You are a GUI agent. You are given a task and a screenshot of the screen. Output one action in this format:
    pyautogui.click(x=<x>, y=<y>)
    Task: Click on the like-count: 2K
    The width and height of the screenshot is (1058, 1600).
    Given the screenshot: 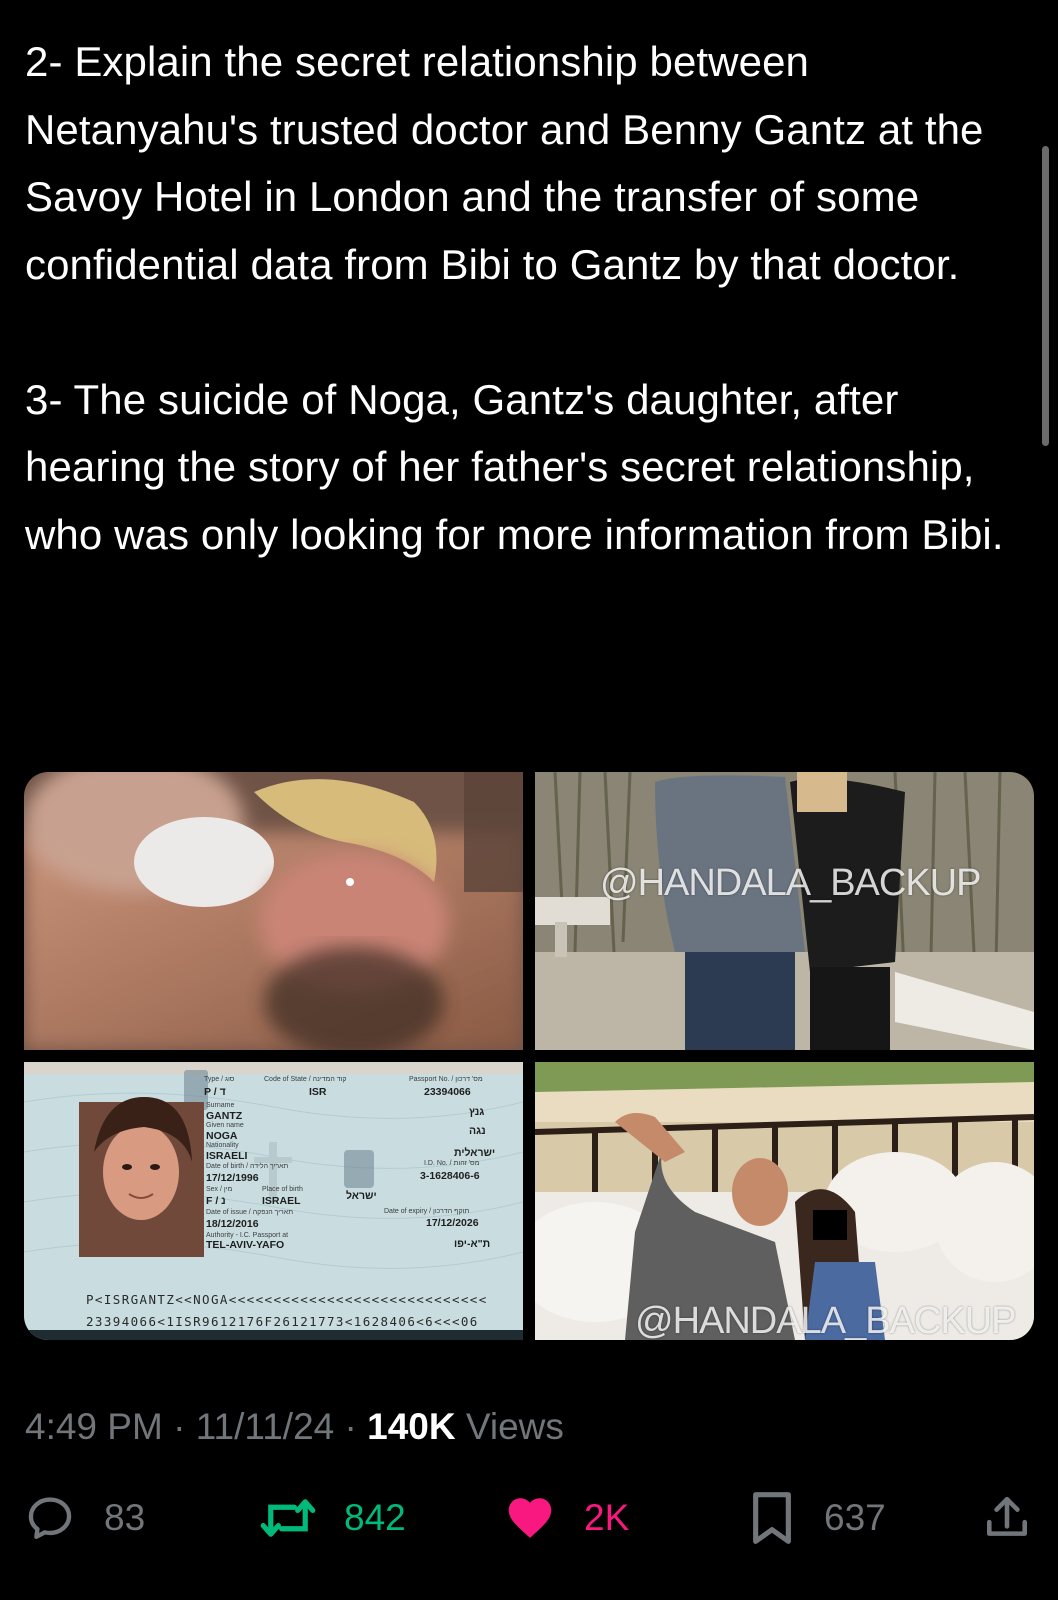 What is the action you would take?
    pyautogui.click(x=607, y=1517)
    